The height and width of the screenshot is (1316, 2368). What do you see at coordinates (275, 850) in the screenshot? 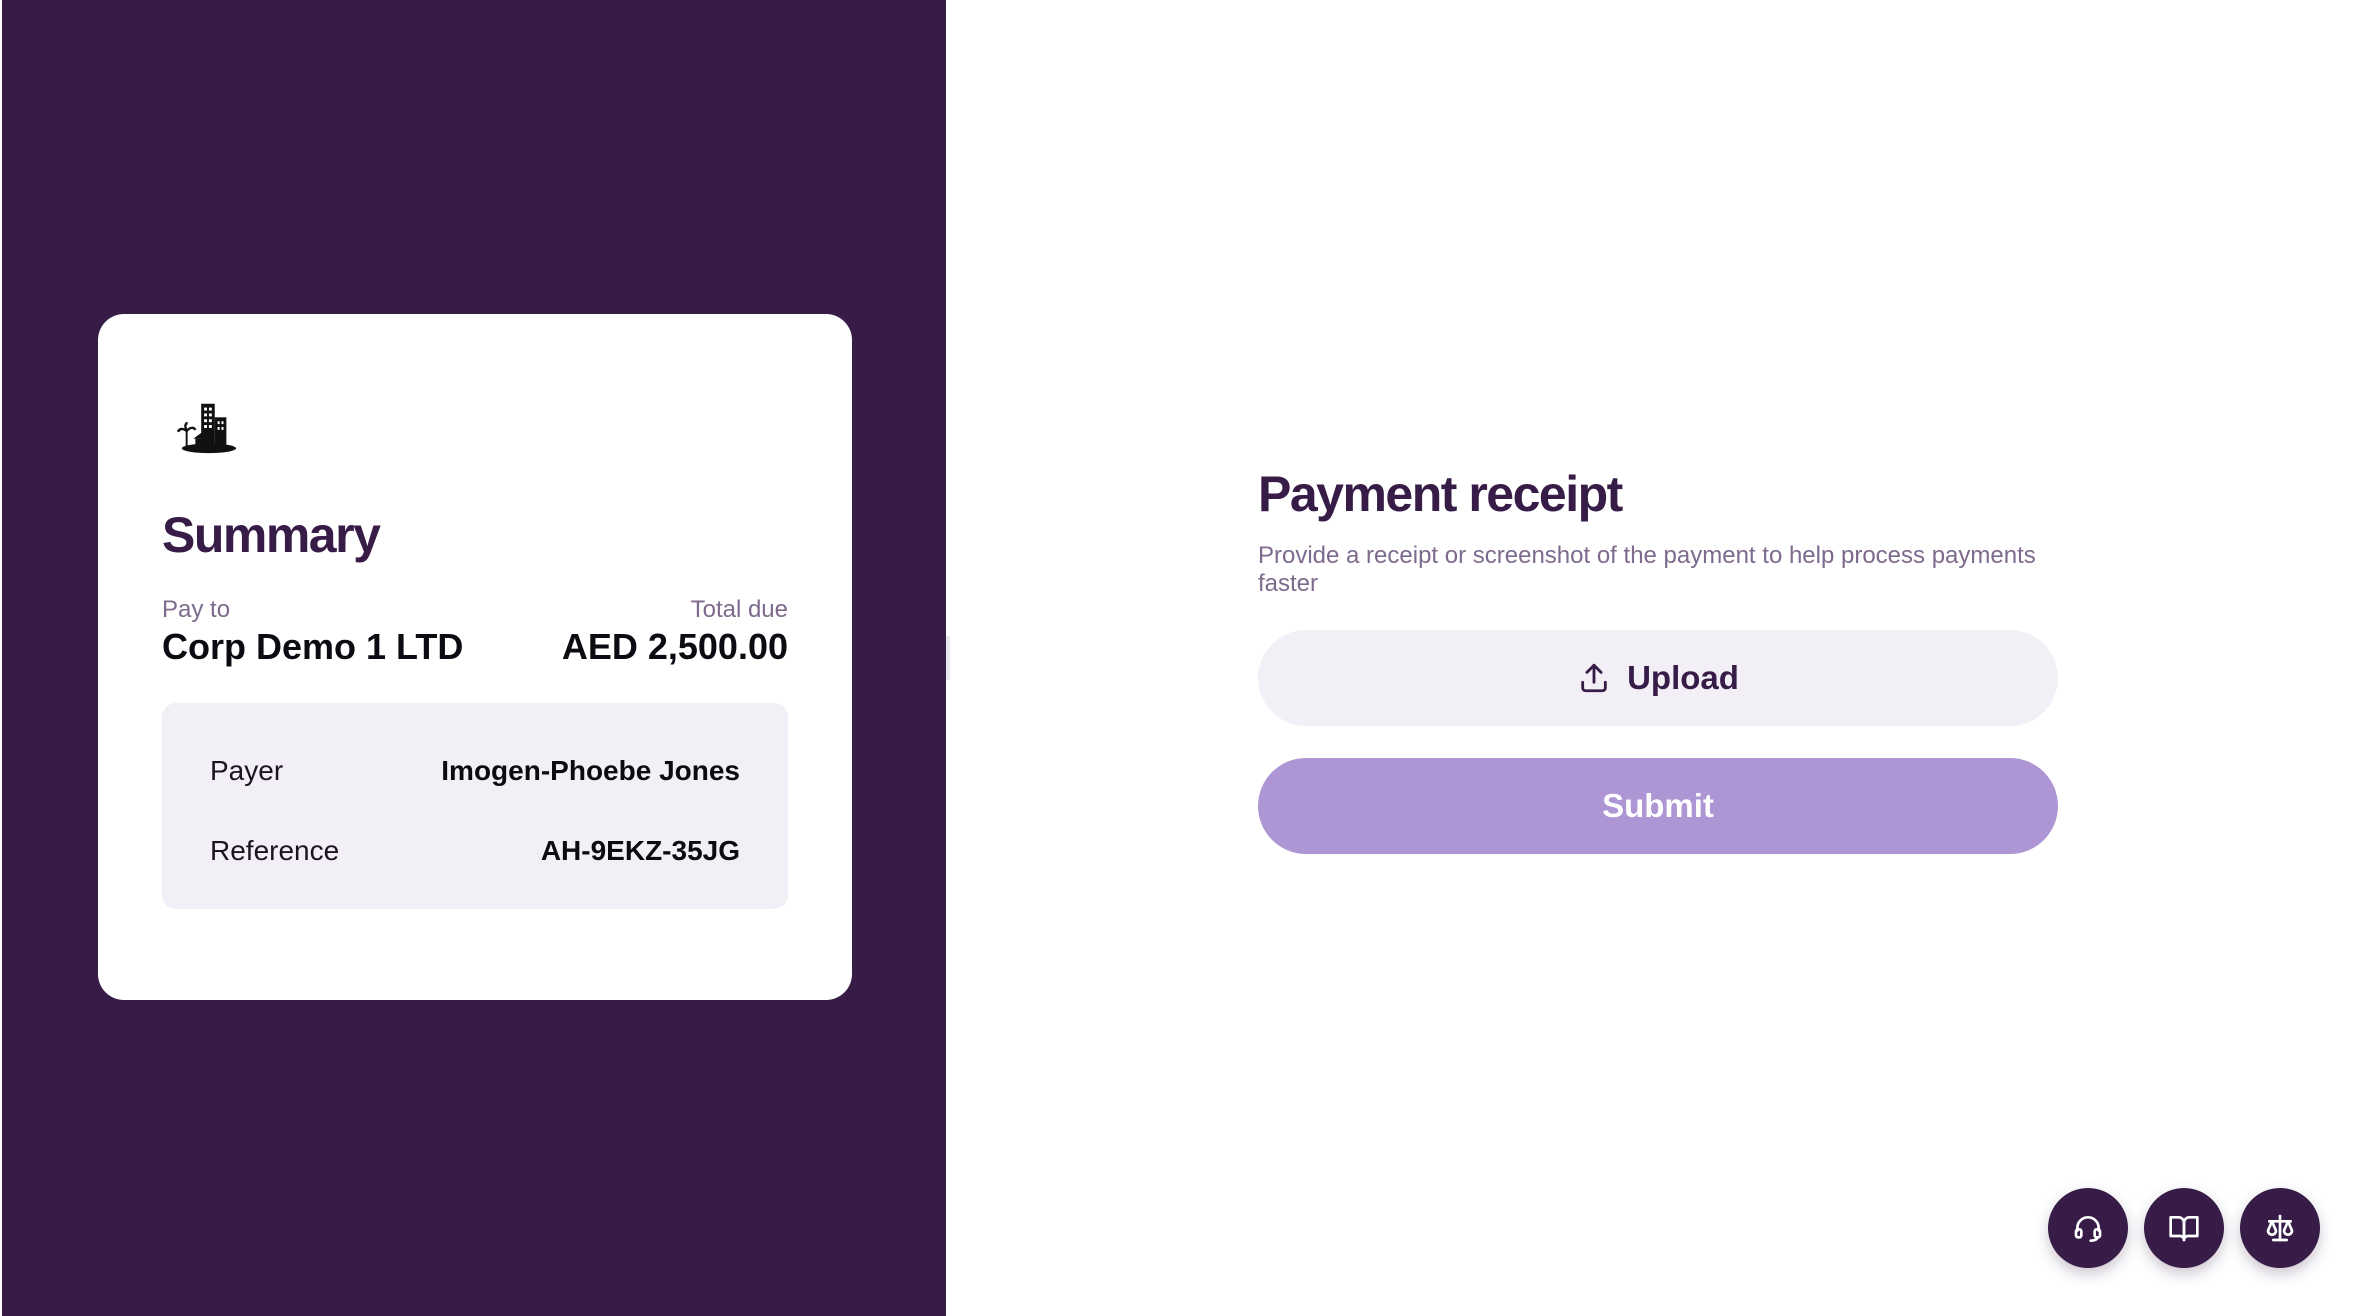
I see `reference-label: Reference` at bounding box center [275, 850].